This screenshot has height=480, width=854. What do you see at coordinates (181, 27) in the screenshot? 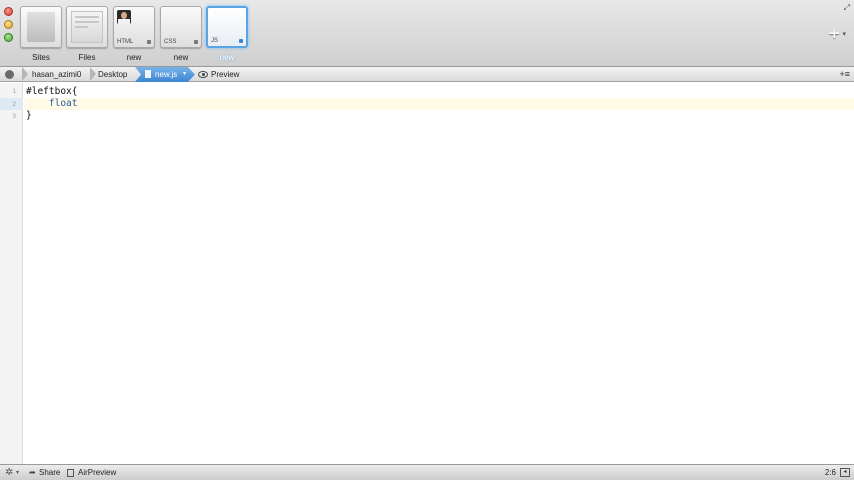
I see `css-doc-thumbnail: CSS` at bounding box center [181, 27].